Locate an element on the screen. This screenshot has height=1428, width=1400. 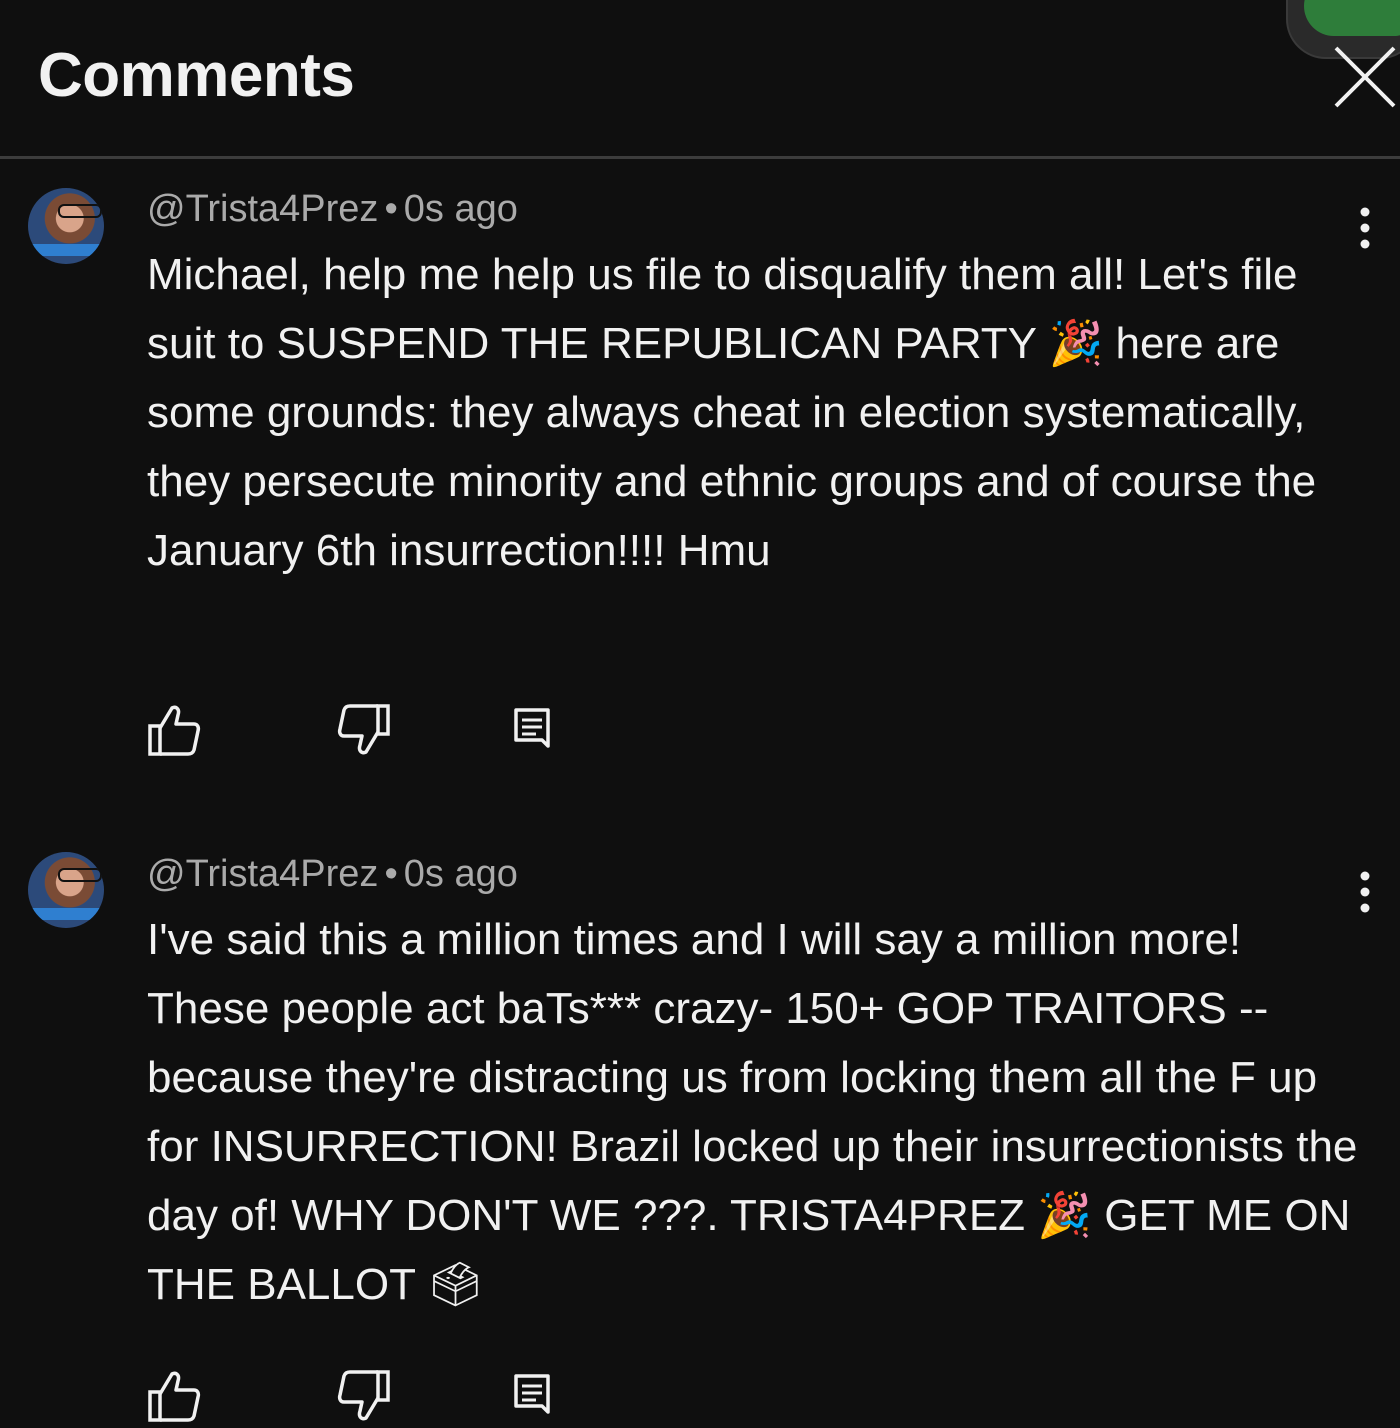
header-divider is located at coordinates (700, 157).